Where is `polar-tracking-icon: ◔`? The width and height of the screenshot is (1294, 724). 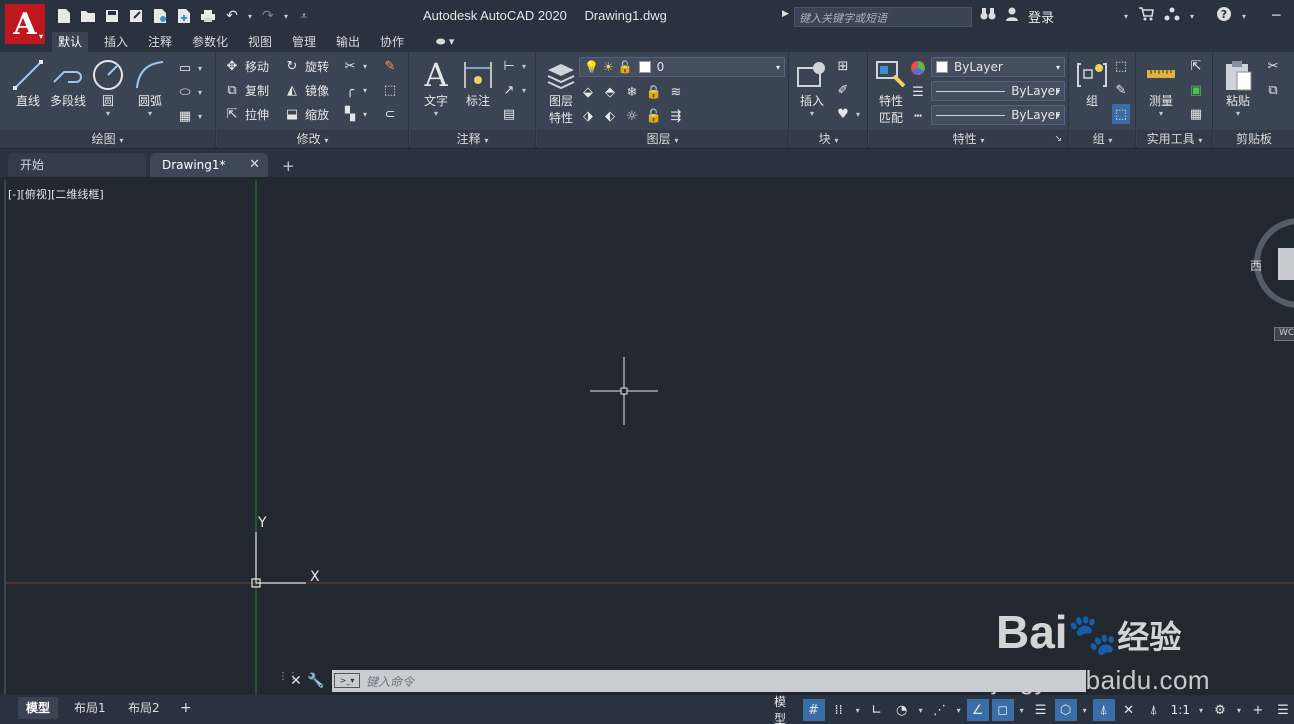
polar-tracking-icon: ◔ is located at coordinates (902, 710).